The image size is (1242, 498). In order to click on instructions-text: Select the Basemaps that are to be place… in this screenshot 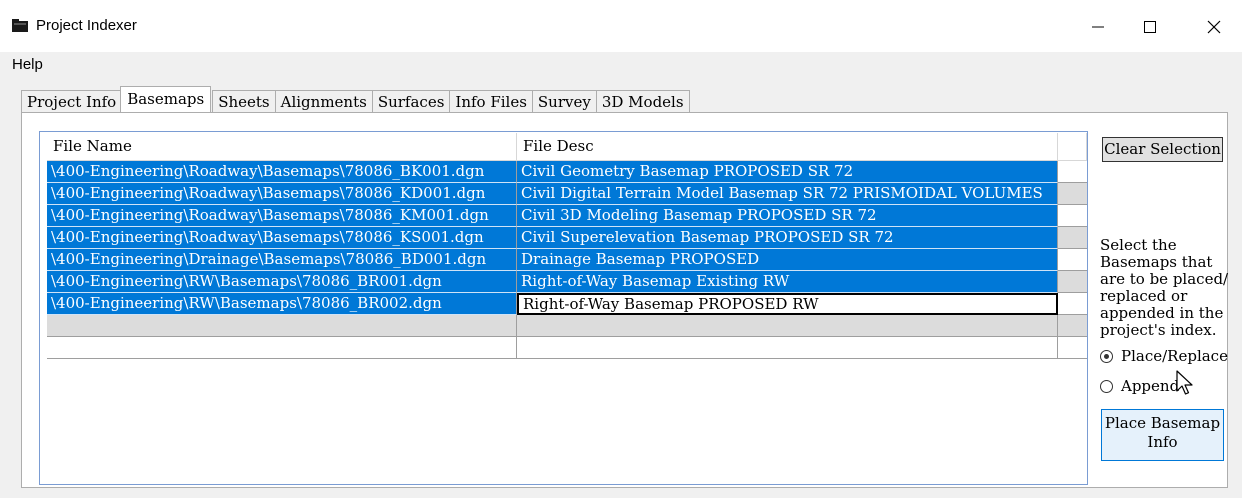, I will do `click(1164, 287)`.